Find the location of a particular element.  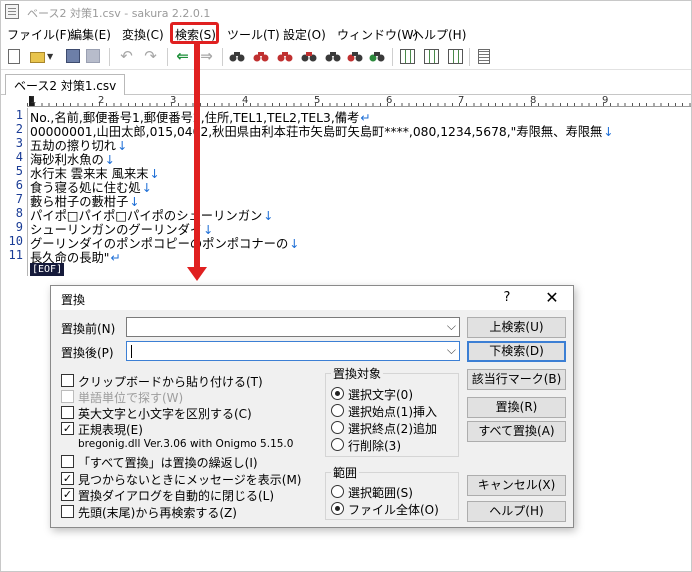

line-number: 8 is located at coordinates (19, 213).